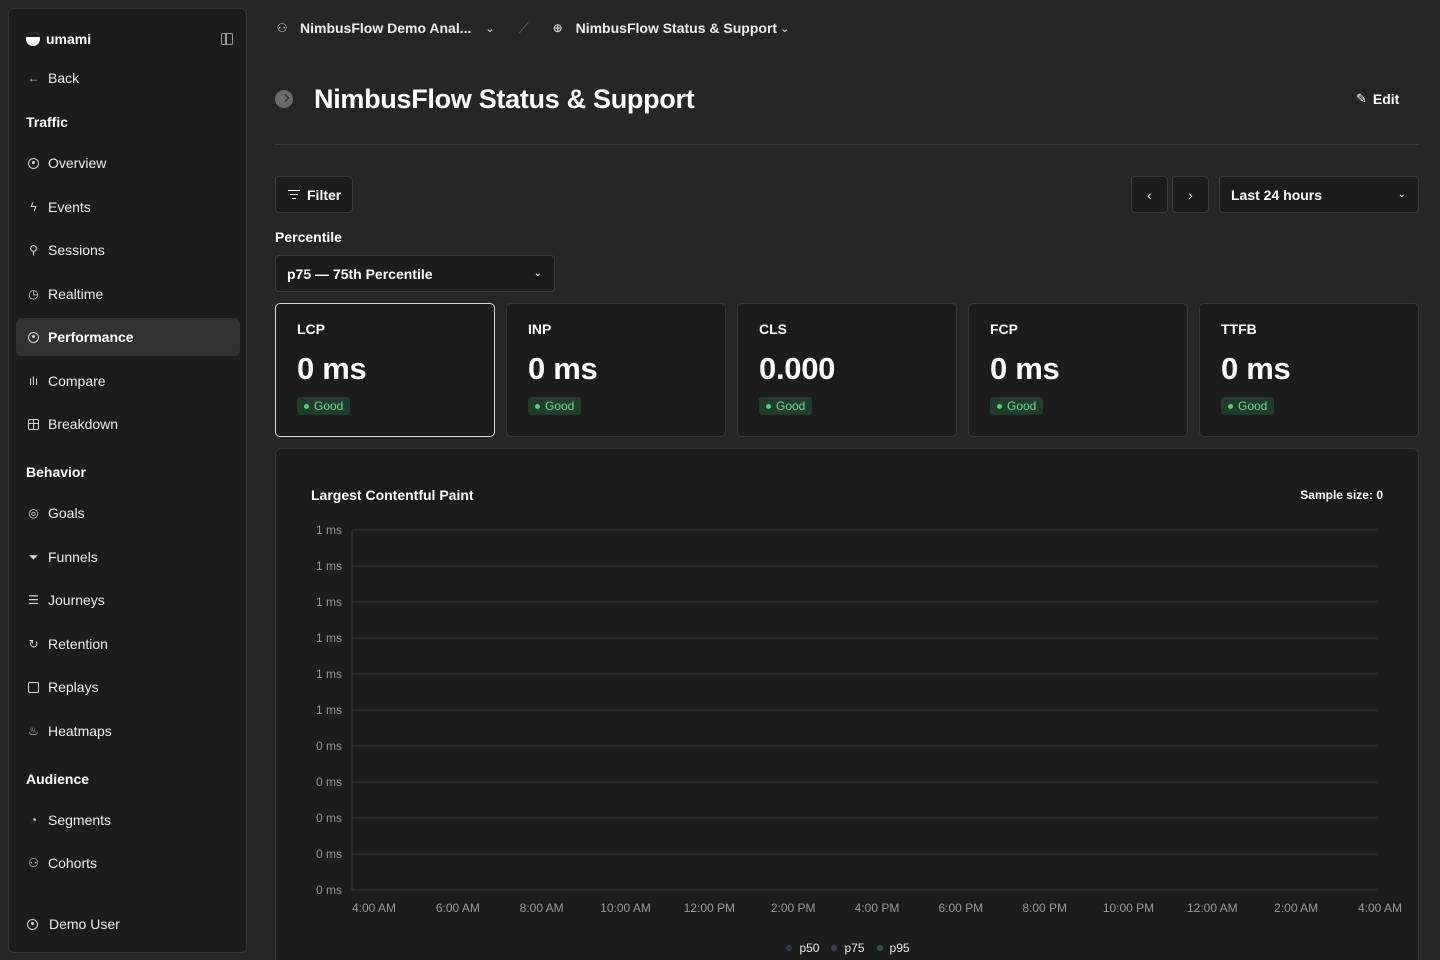 The height and width of the screenshot is (960, 1440). What do you see at coordinates (128, 294) in the screenshot?
I see `sidebar-item-realtime: ◷ Realtime` at bounding box center [128, 294].